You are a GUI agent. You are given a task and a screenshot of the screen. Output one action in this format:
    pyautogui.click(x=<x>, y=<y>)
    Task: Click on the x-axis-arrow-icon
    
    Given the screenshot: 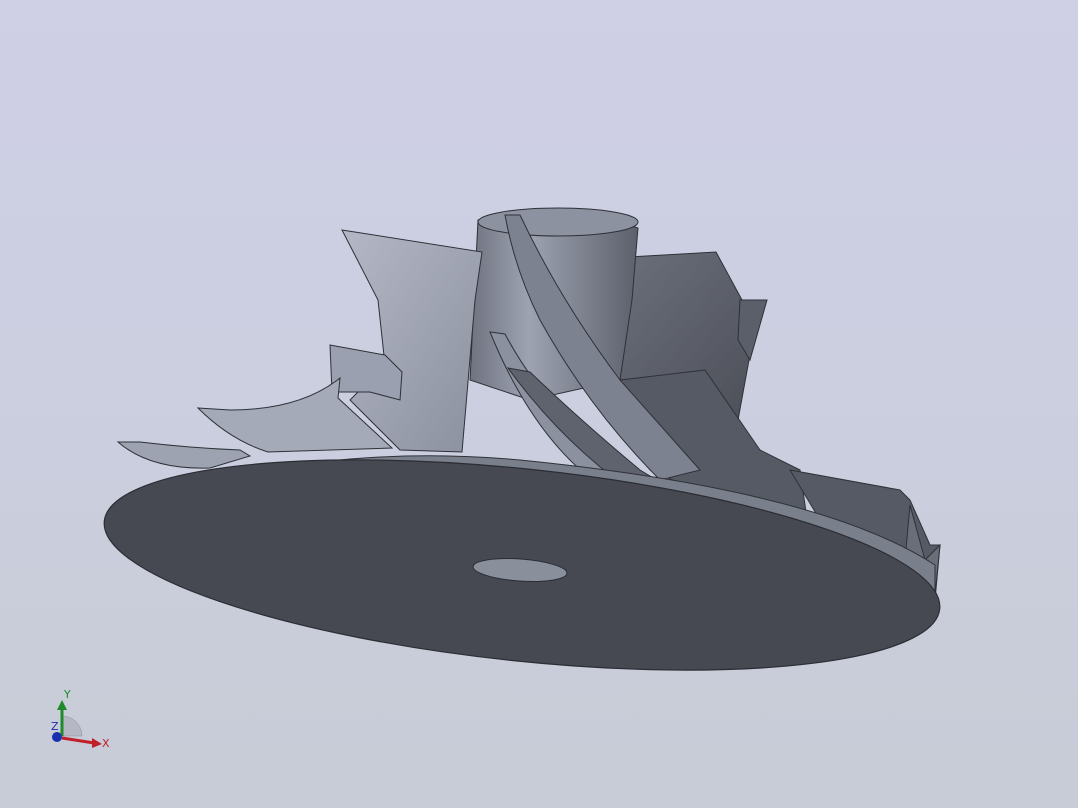 What is the action you would take?
    pyautogui.click(x=97, y=743)
    